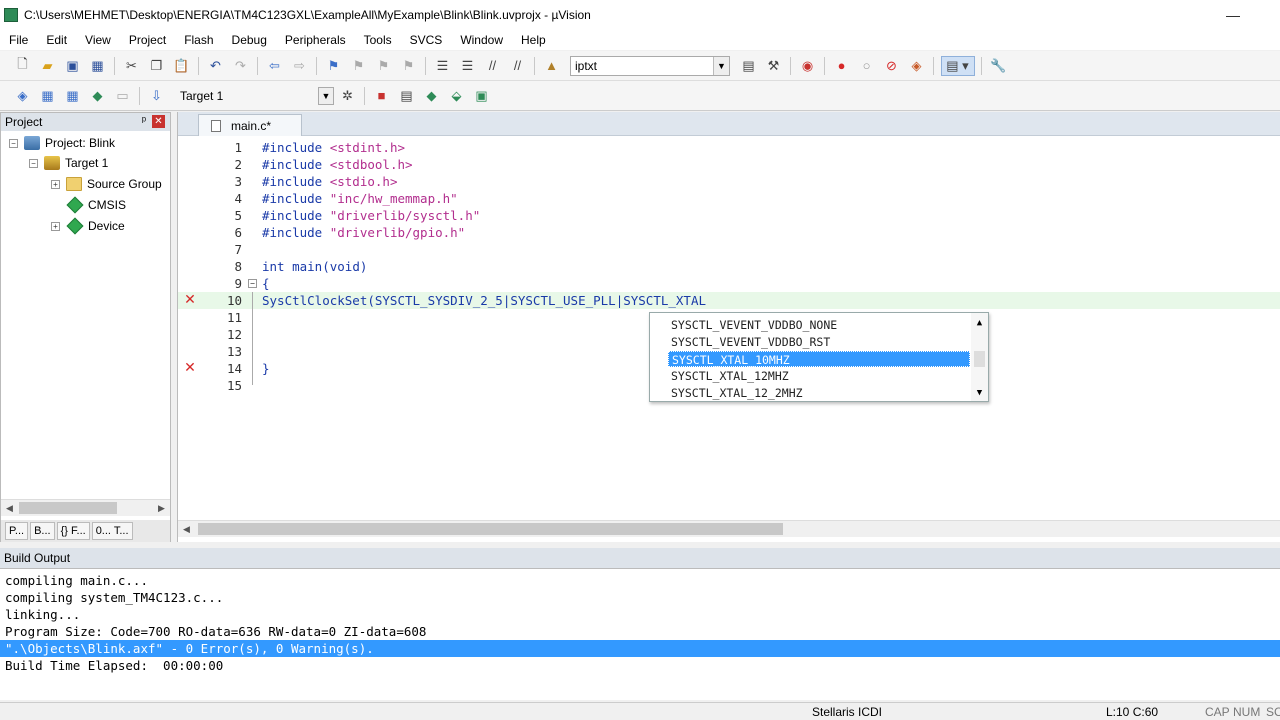 This screenshot has width=1280, height=720. What do you see at coordinates (48, 96) in the screenshot?
I see `build-icon: ▦` at bounding box center [48, 96].